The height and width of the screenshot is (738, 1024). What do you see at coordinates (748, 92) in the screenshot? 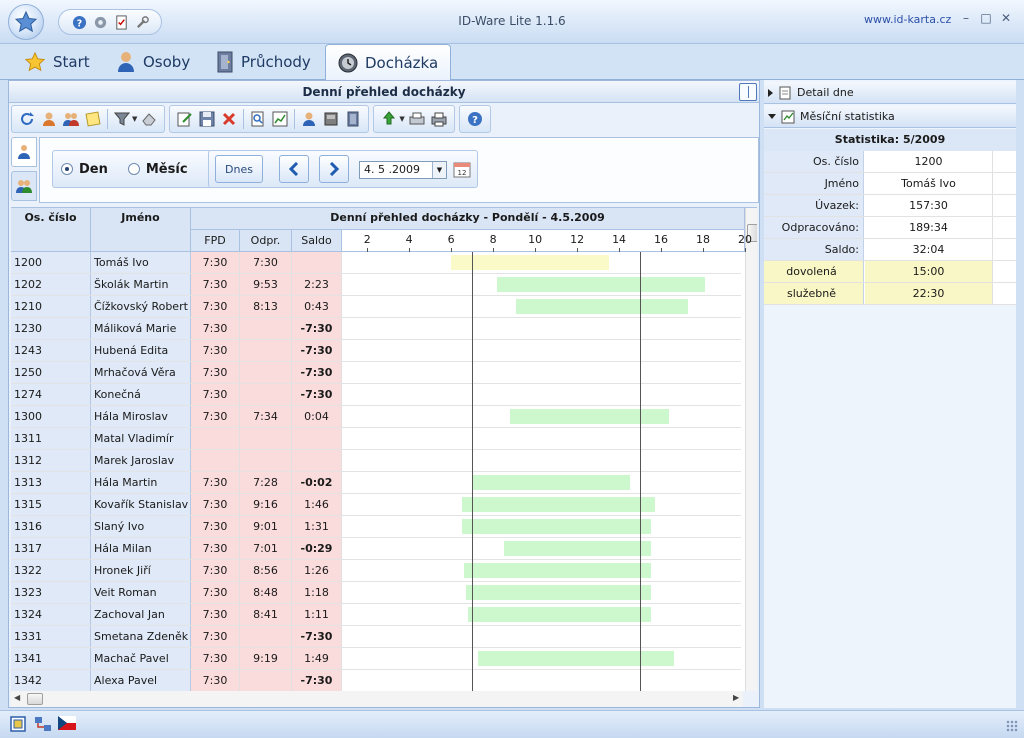
I see `toggle-side-panel-button` at bounding box center [748, 92].